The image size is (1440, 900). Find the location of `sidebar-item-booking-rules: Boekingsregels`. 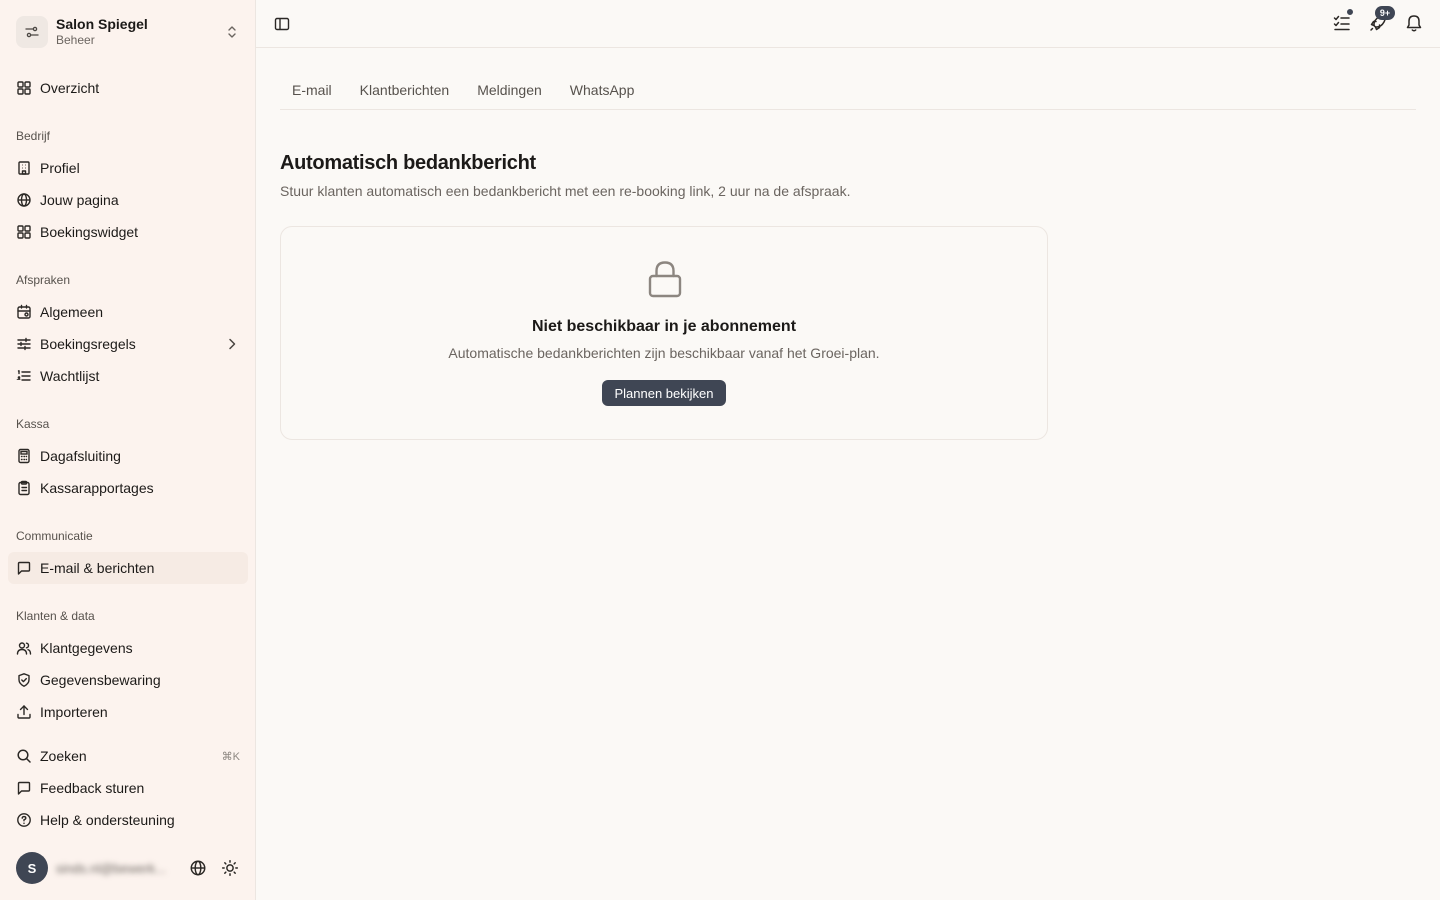

sidebar-item-booking-rules: Boekingsregels is located at coordinates (128, 344).